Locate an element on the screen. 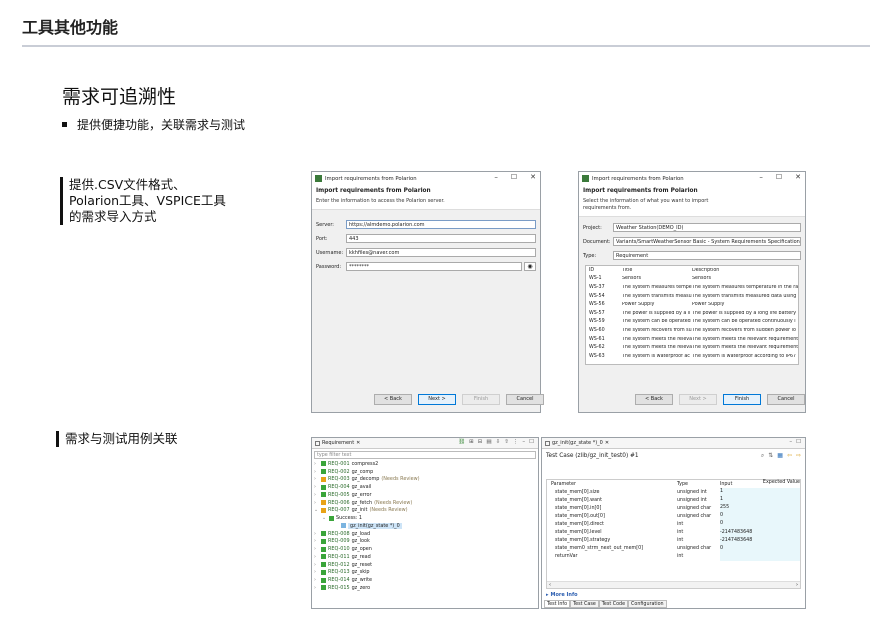 This screenshot has height=637, width=895. finish-button: Finish is located at coordinates (742, 399).